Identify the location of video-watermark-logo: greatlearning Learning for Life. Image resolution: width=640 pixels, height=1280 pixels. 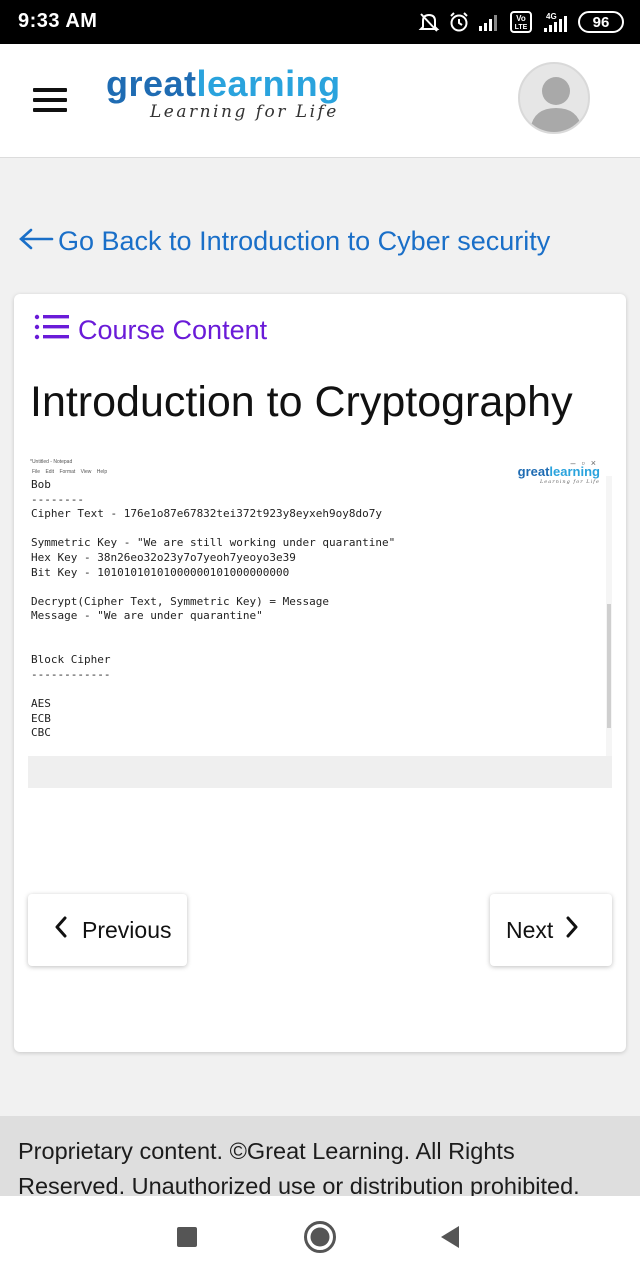
(559, 474).